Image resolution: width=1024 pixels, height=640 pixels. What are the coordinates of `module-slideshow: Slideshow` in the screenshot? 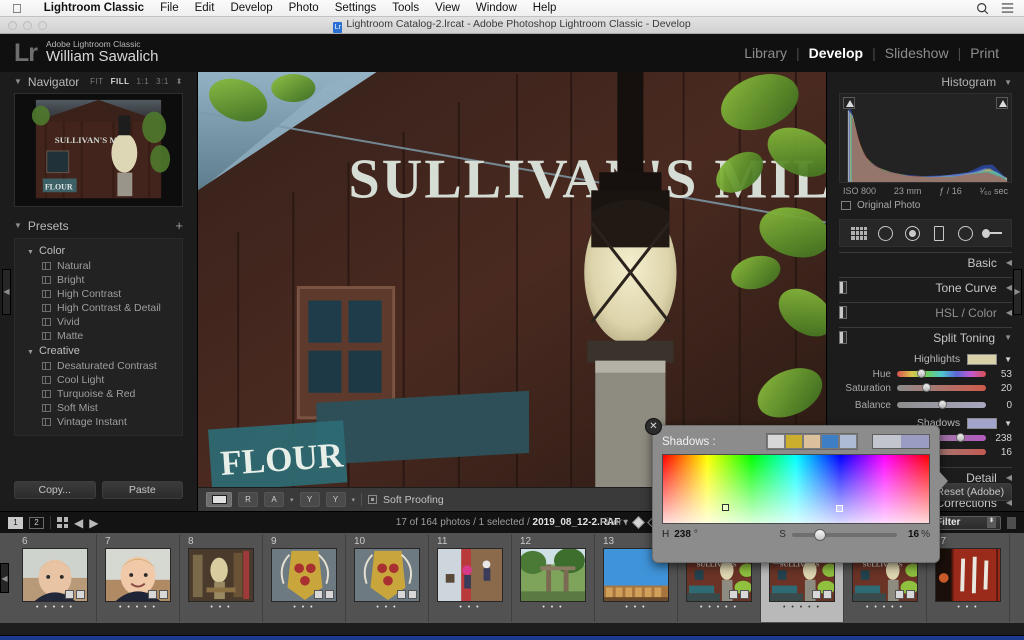 It's located at (917, 53).